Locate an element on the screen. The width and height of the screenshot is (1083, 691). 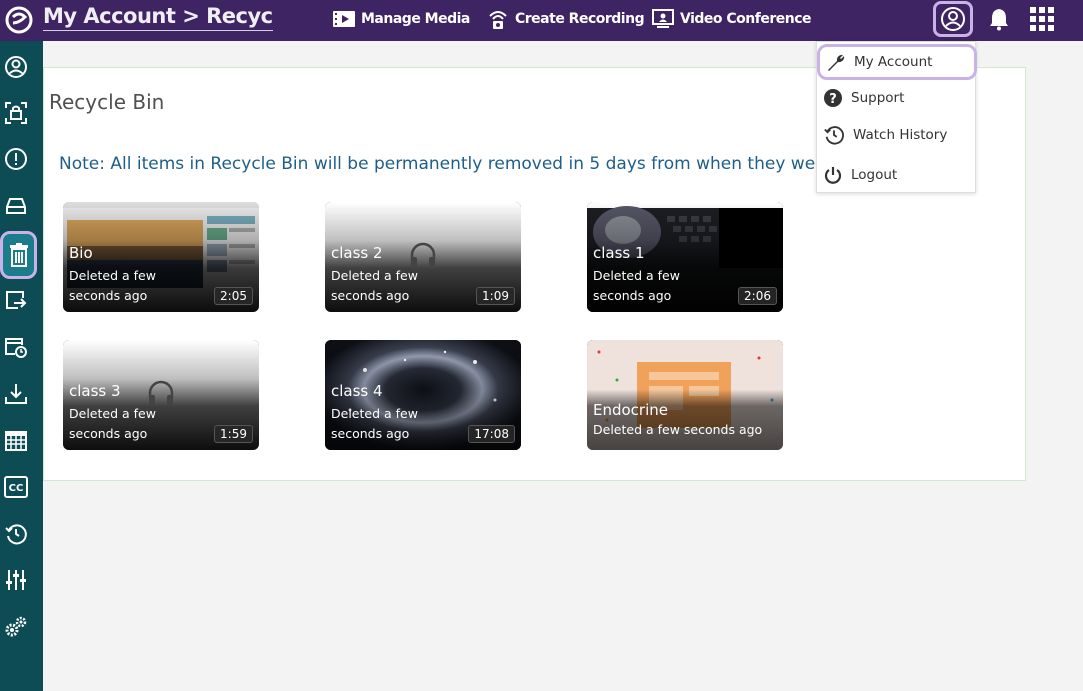
menu-item-label: Logout is located at coordinates (874, 175).